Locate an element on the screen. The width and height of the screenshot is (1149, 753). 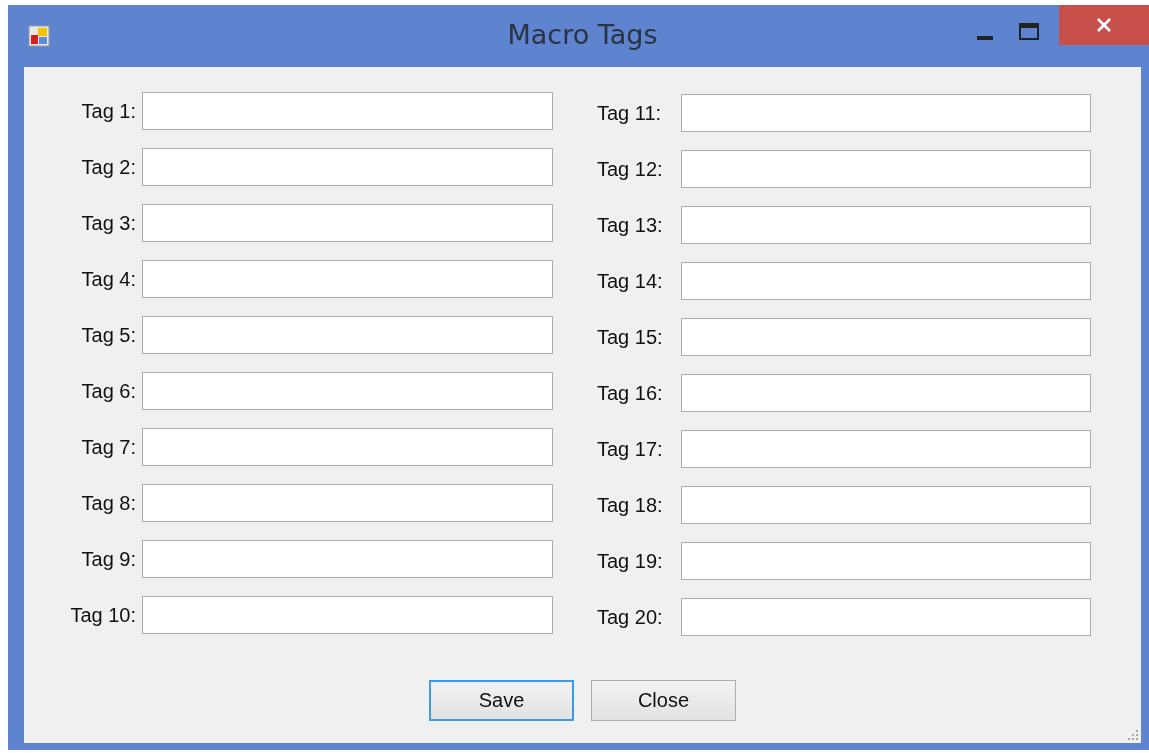
close-dialog-button: Close is located at coordinates (663, 700).